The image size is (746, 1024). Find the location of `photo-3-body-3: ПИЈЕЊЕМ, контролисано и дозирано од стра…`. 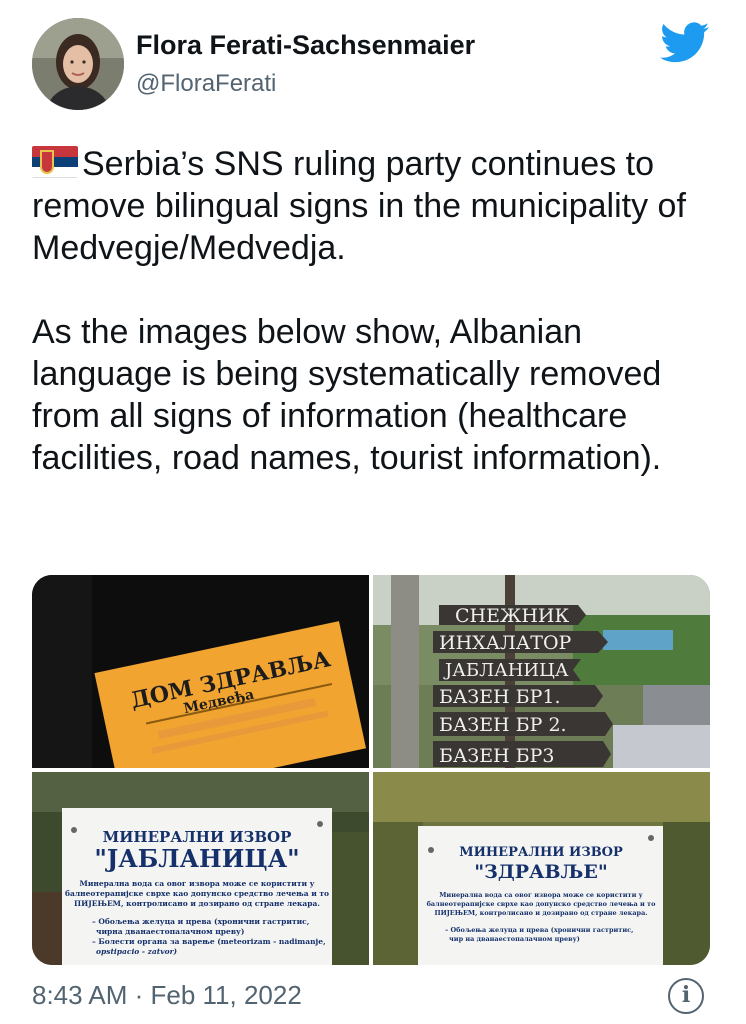

photo-3-body-3: ПИЈЕЊЕМ, контролисано и дозирано од стра… is located at coordinates (197, 903).